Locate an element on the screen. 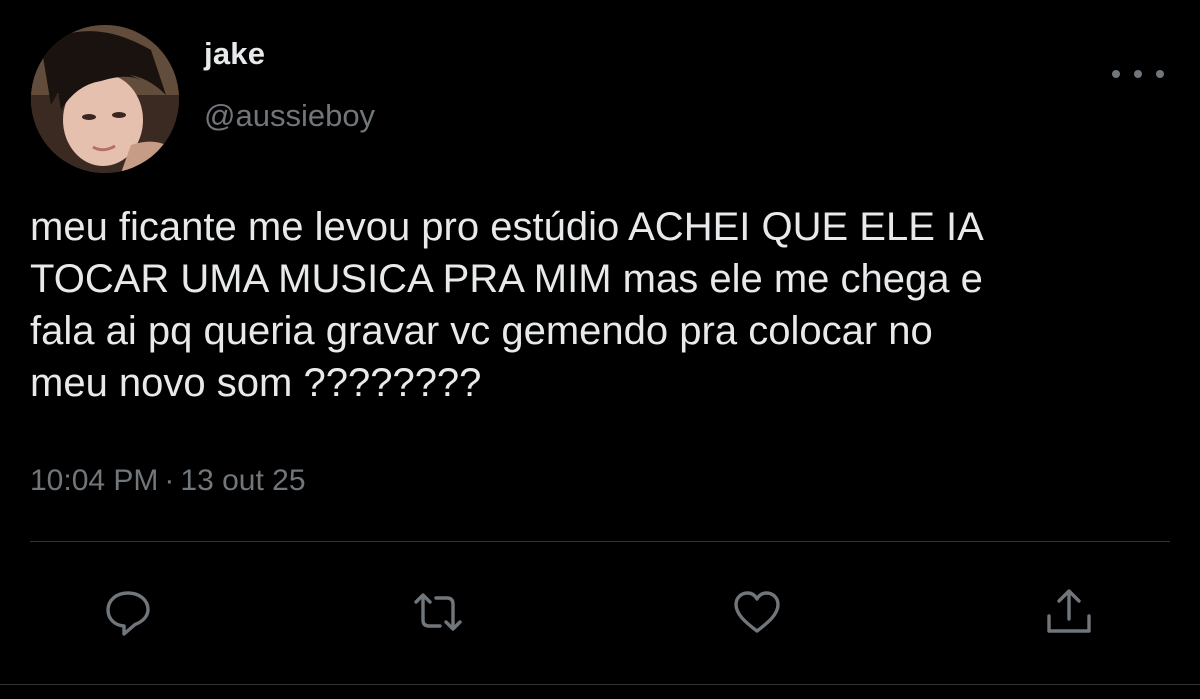 Image resolution: width=1200 pixels, height=699 pixels. avatar-photo is located at coordinates (105, 99).